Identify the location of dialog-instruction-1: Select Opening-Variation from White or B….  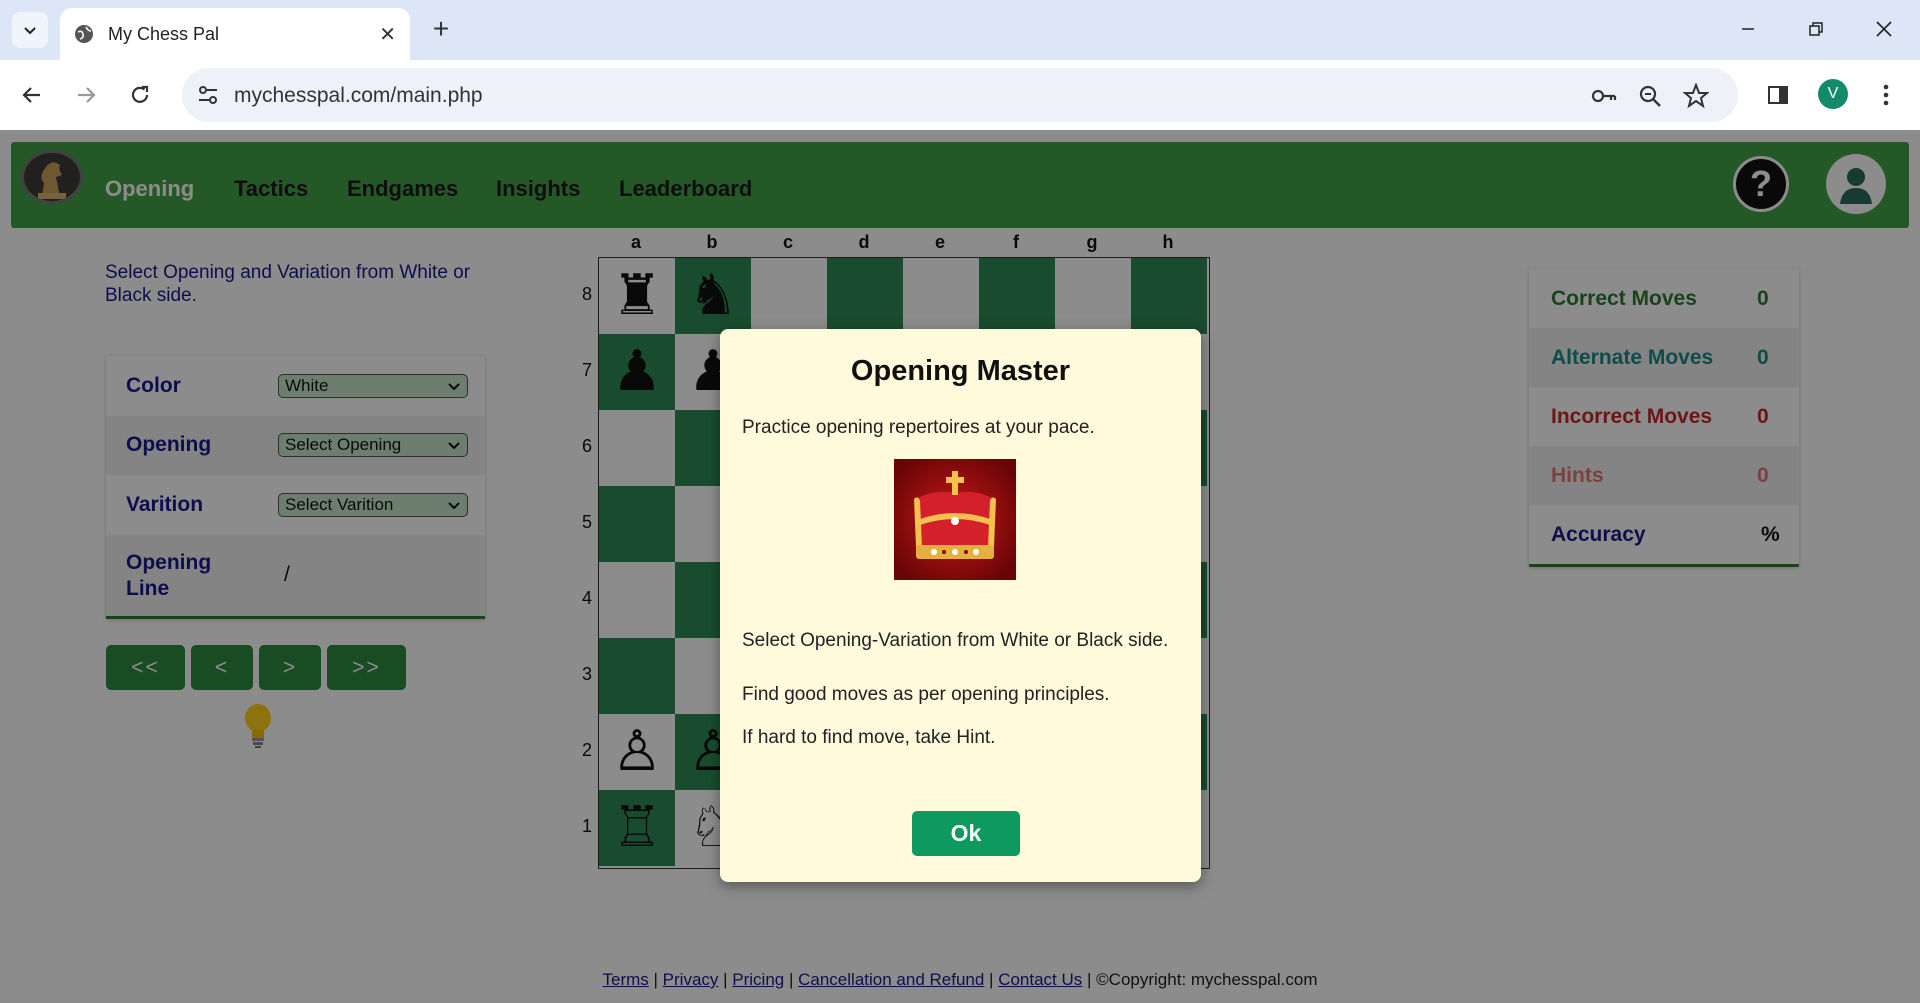
(955, 640).